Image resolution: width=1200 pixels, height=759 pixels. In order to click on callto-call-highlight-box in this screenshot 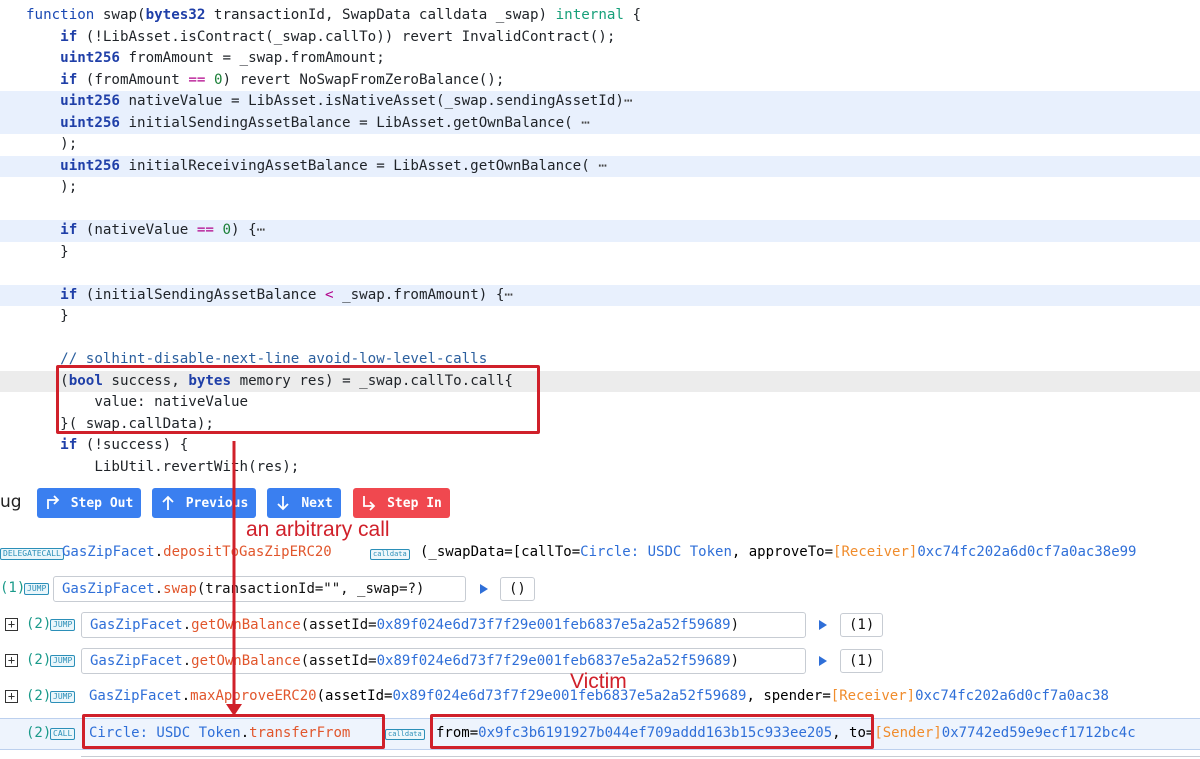, I will do `click(298, 399)`.